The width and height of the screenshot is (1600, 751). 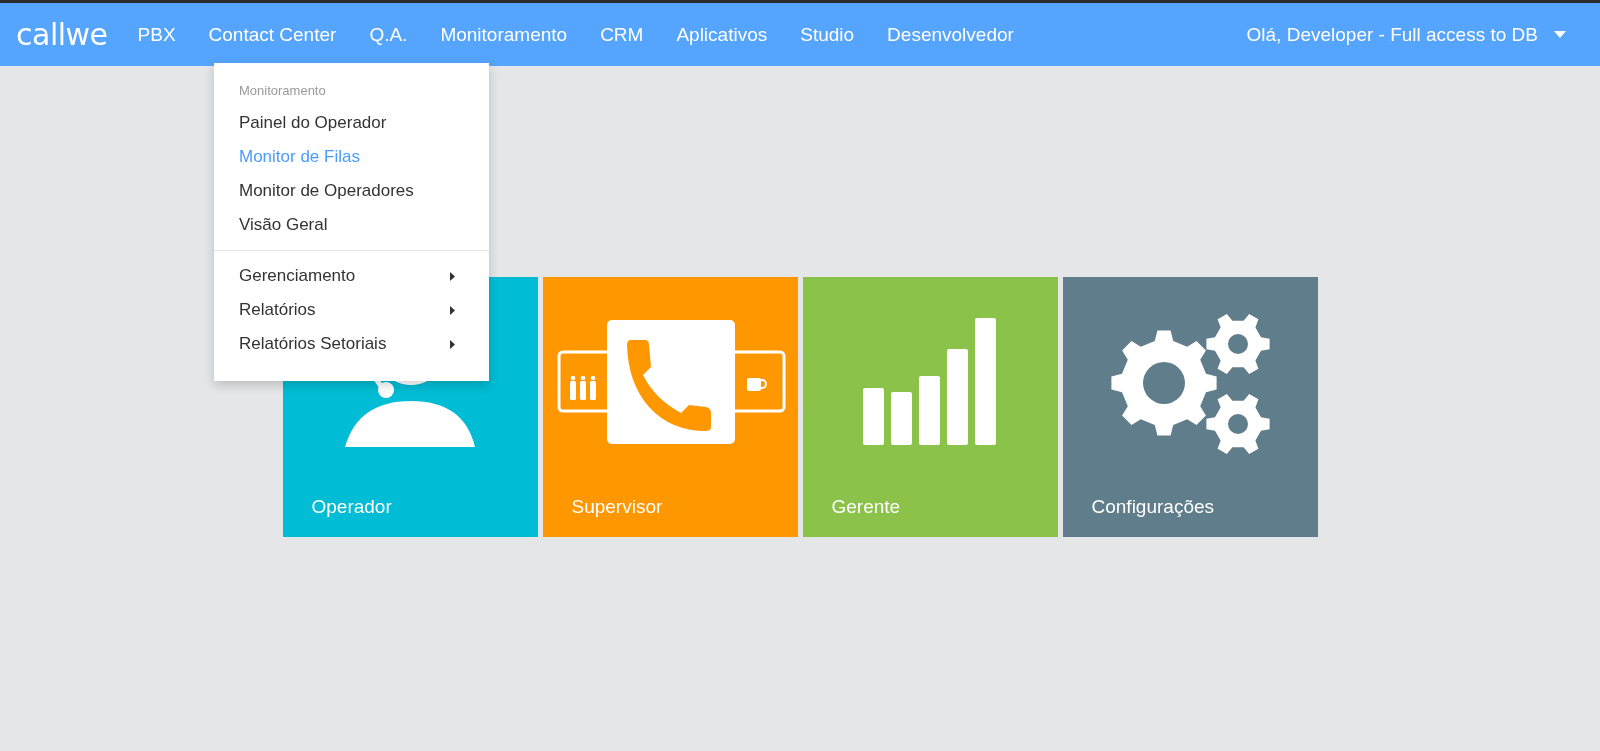 I want to click on menu-item: Monitor de Operadores, so click(x=351, y=191).